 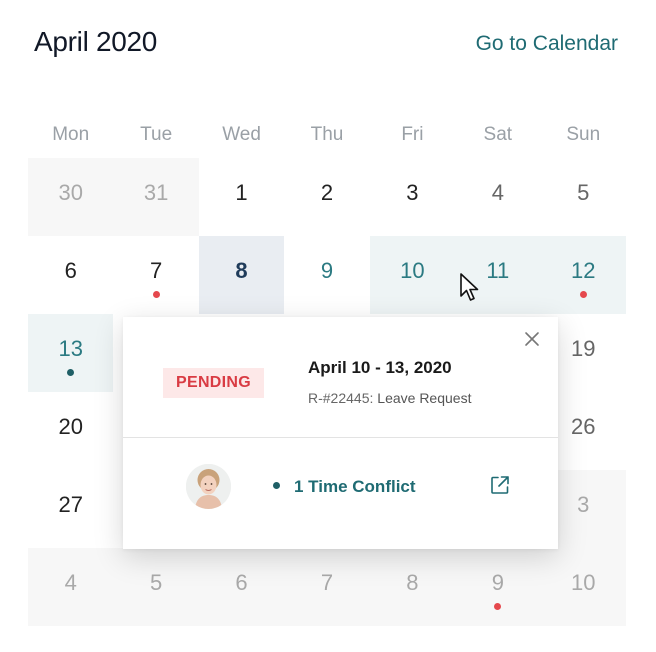 What do you see at coordinates (380, 367) in the screenshot?
I see `event-date-range: April 10 - 13, 2020` at bounding box center [380, 367].